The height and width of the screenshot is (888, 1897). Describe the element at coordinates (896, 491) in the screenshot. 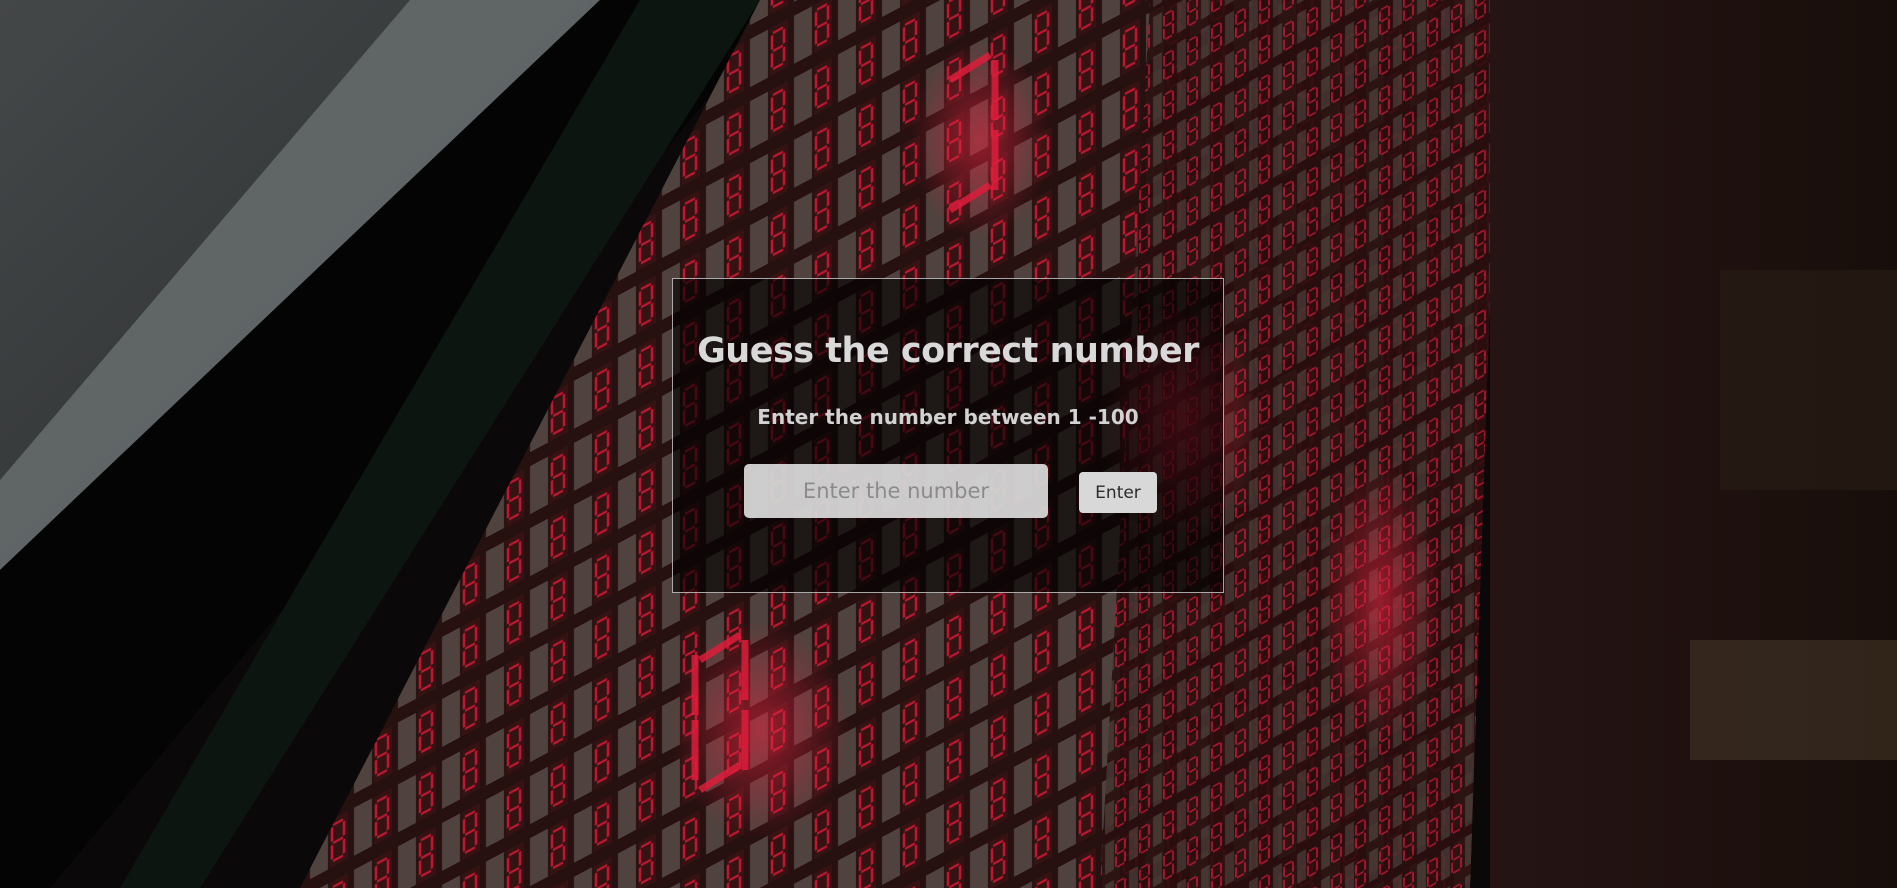

I see `guess-number-input` at that location.